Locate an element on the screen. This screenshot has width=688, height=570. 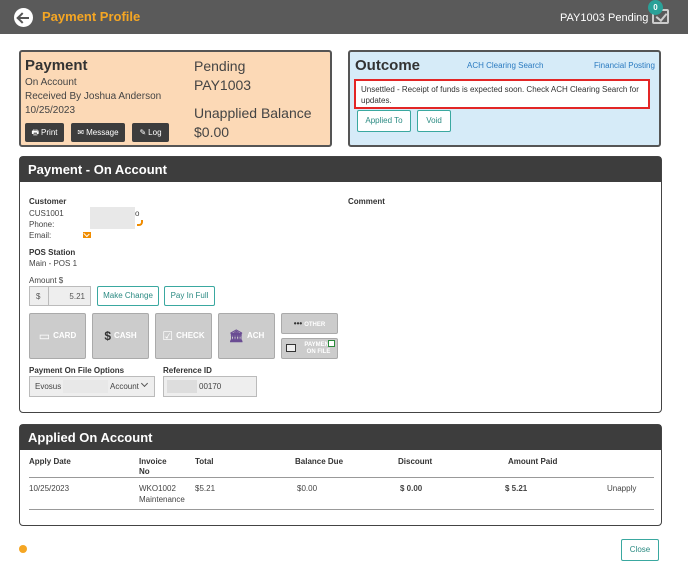
col-amount-paid: Amount Paid is located at coordinates (533, 461).